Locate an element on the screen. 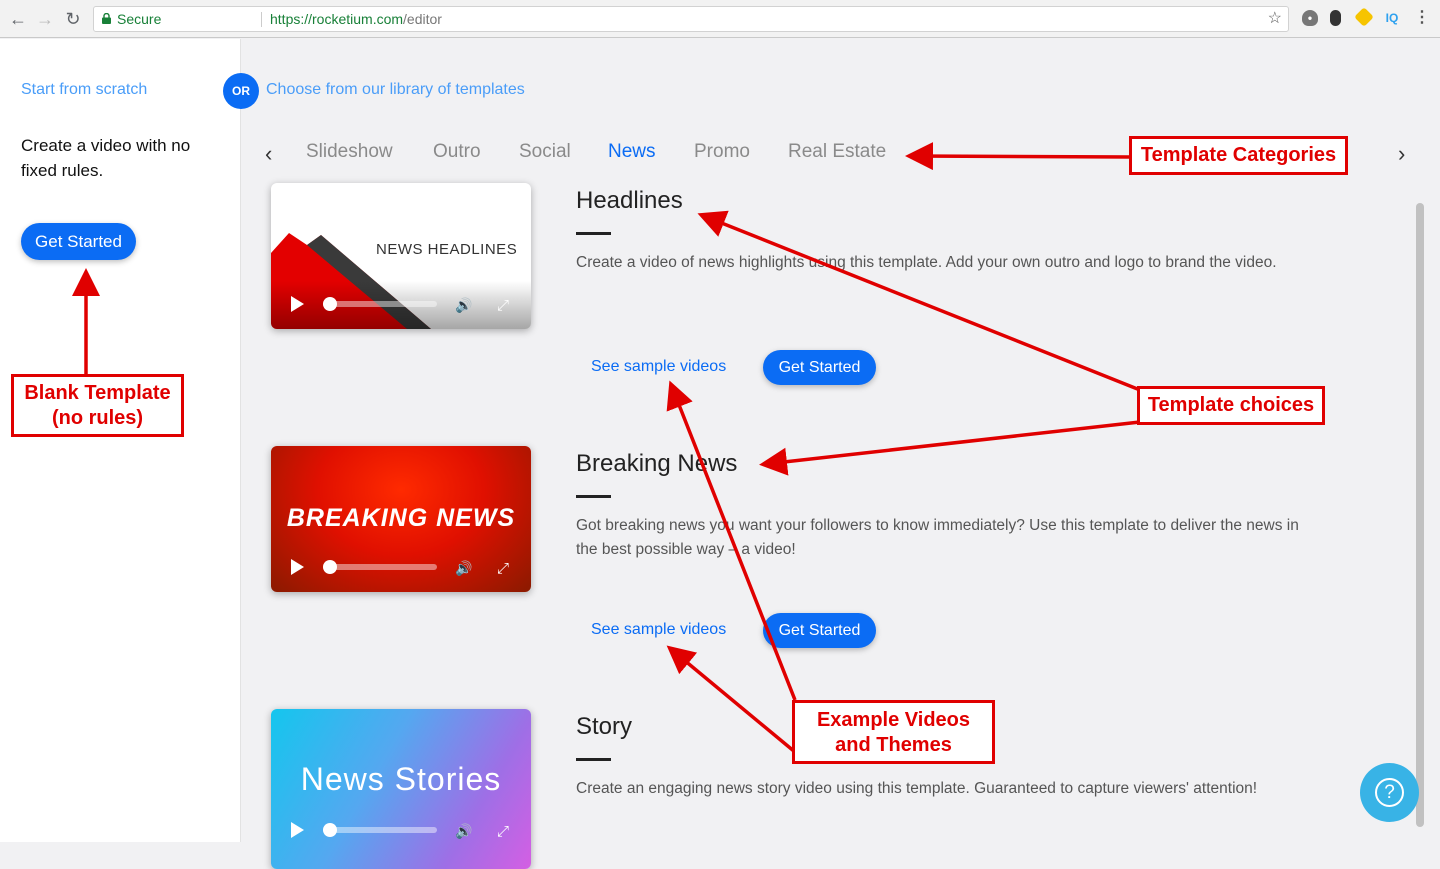  mouse-extension-icon is located at coordinates (1335, 18).